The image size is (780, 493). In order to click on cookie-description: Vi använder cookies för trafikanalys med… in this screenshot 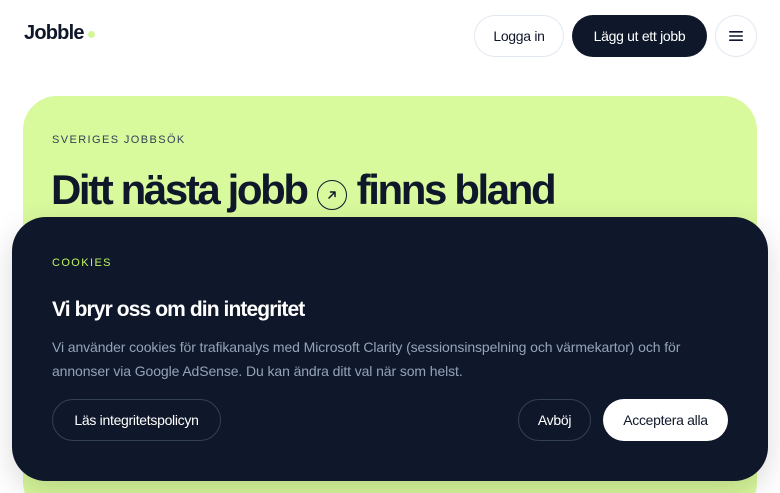, I will do `click(366, 359)`.